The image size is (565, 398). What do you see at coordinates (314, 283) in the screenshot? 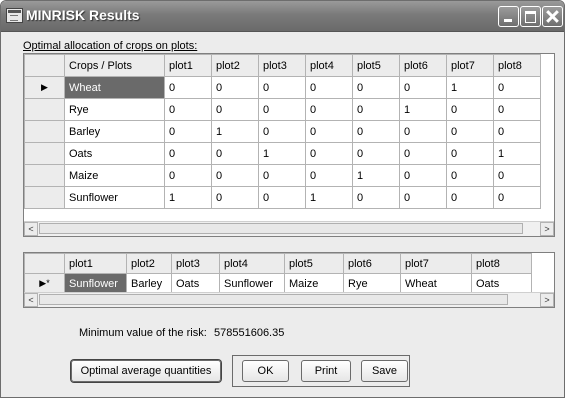
I see `table-cell: Maize` at bounding box center [314, 283].